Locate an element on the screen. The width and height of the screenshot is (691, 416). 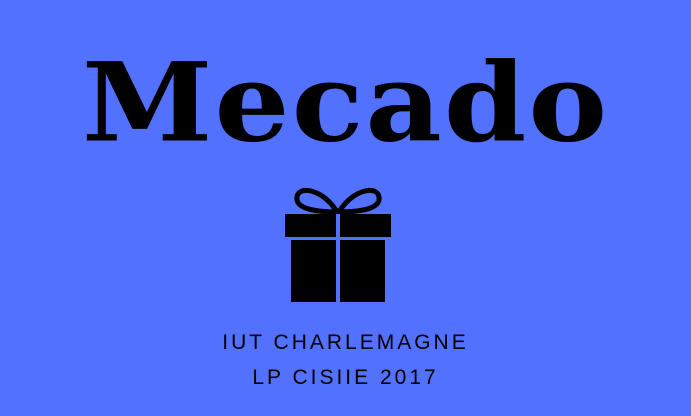
subtitle-program: LP CISIIE 2017 is located at coordinates (345, 377).